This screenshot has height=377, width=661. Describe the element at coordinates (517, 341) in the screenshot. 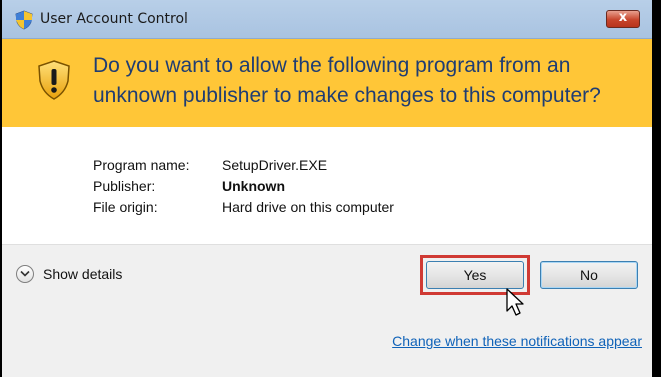

I see `notification-settings-link: Change when these notifications appear` at that location.